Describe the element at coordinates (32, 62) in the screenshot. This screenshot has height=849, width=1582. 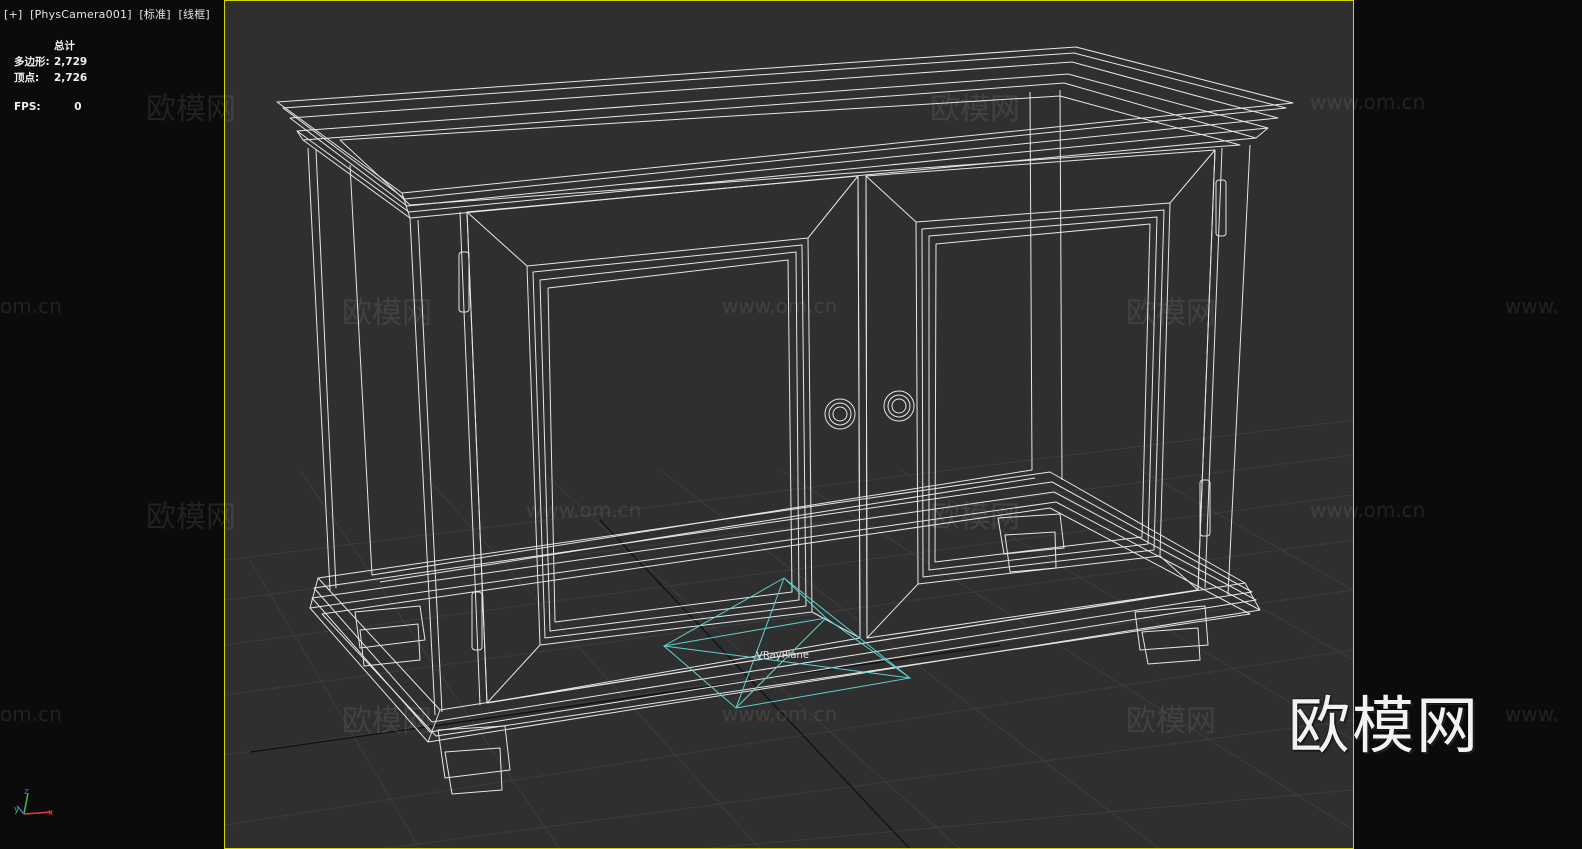
I see `stats-polys-label: 多边形:` at that location.